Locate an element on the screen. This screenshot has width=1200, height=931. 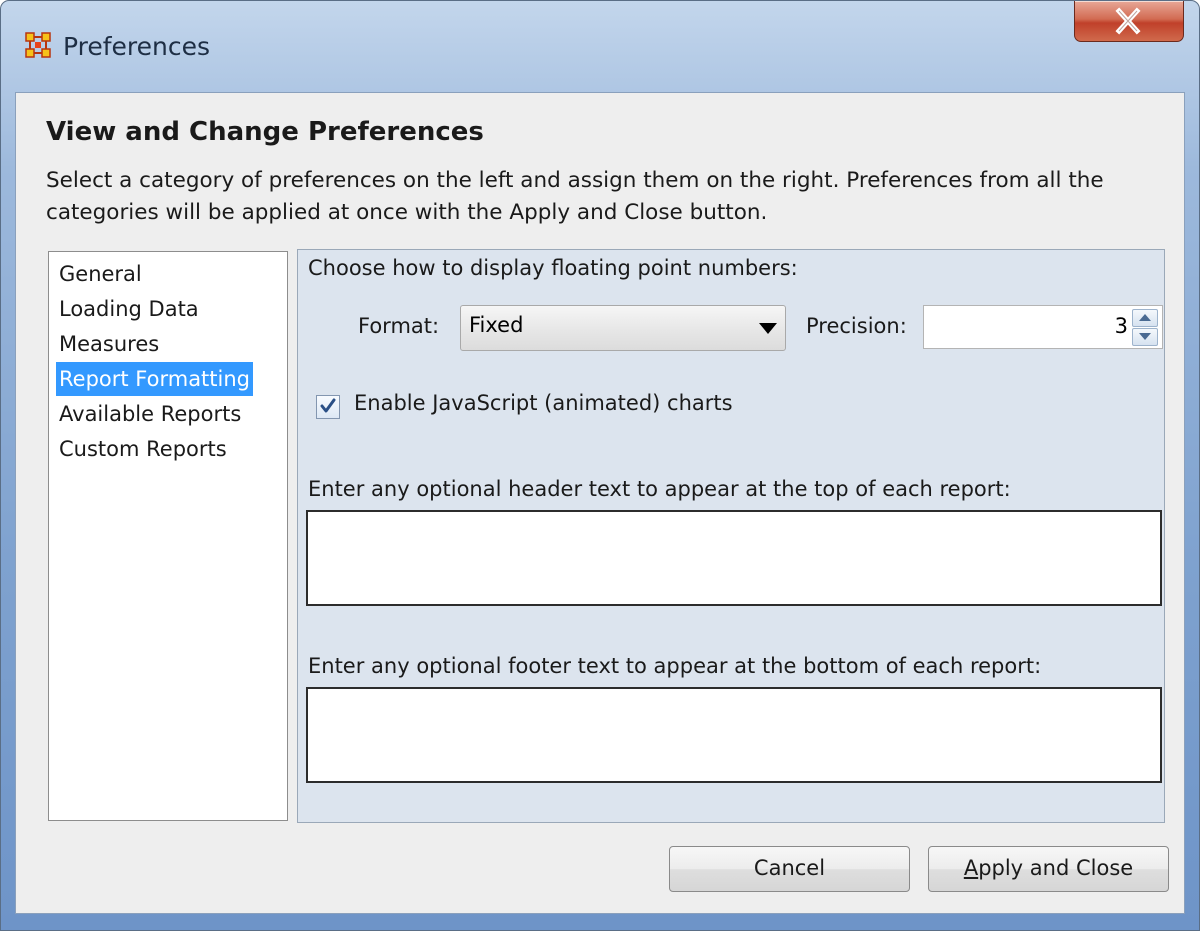
enable-js-charts-checkbox is located at coordinates (328, 407).